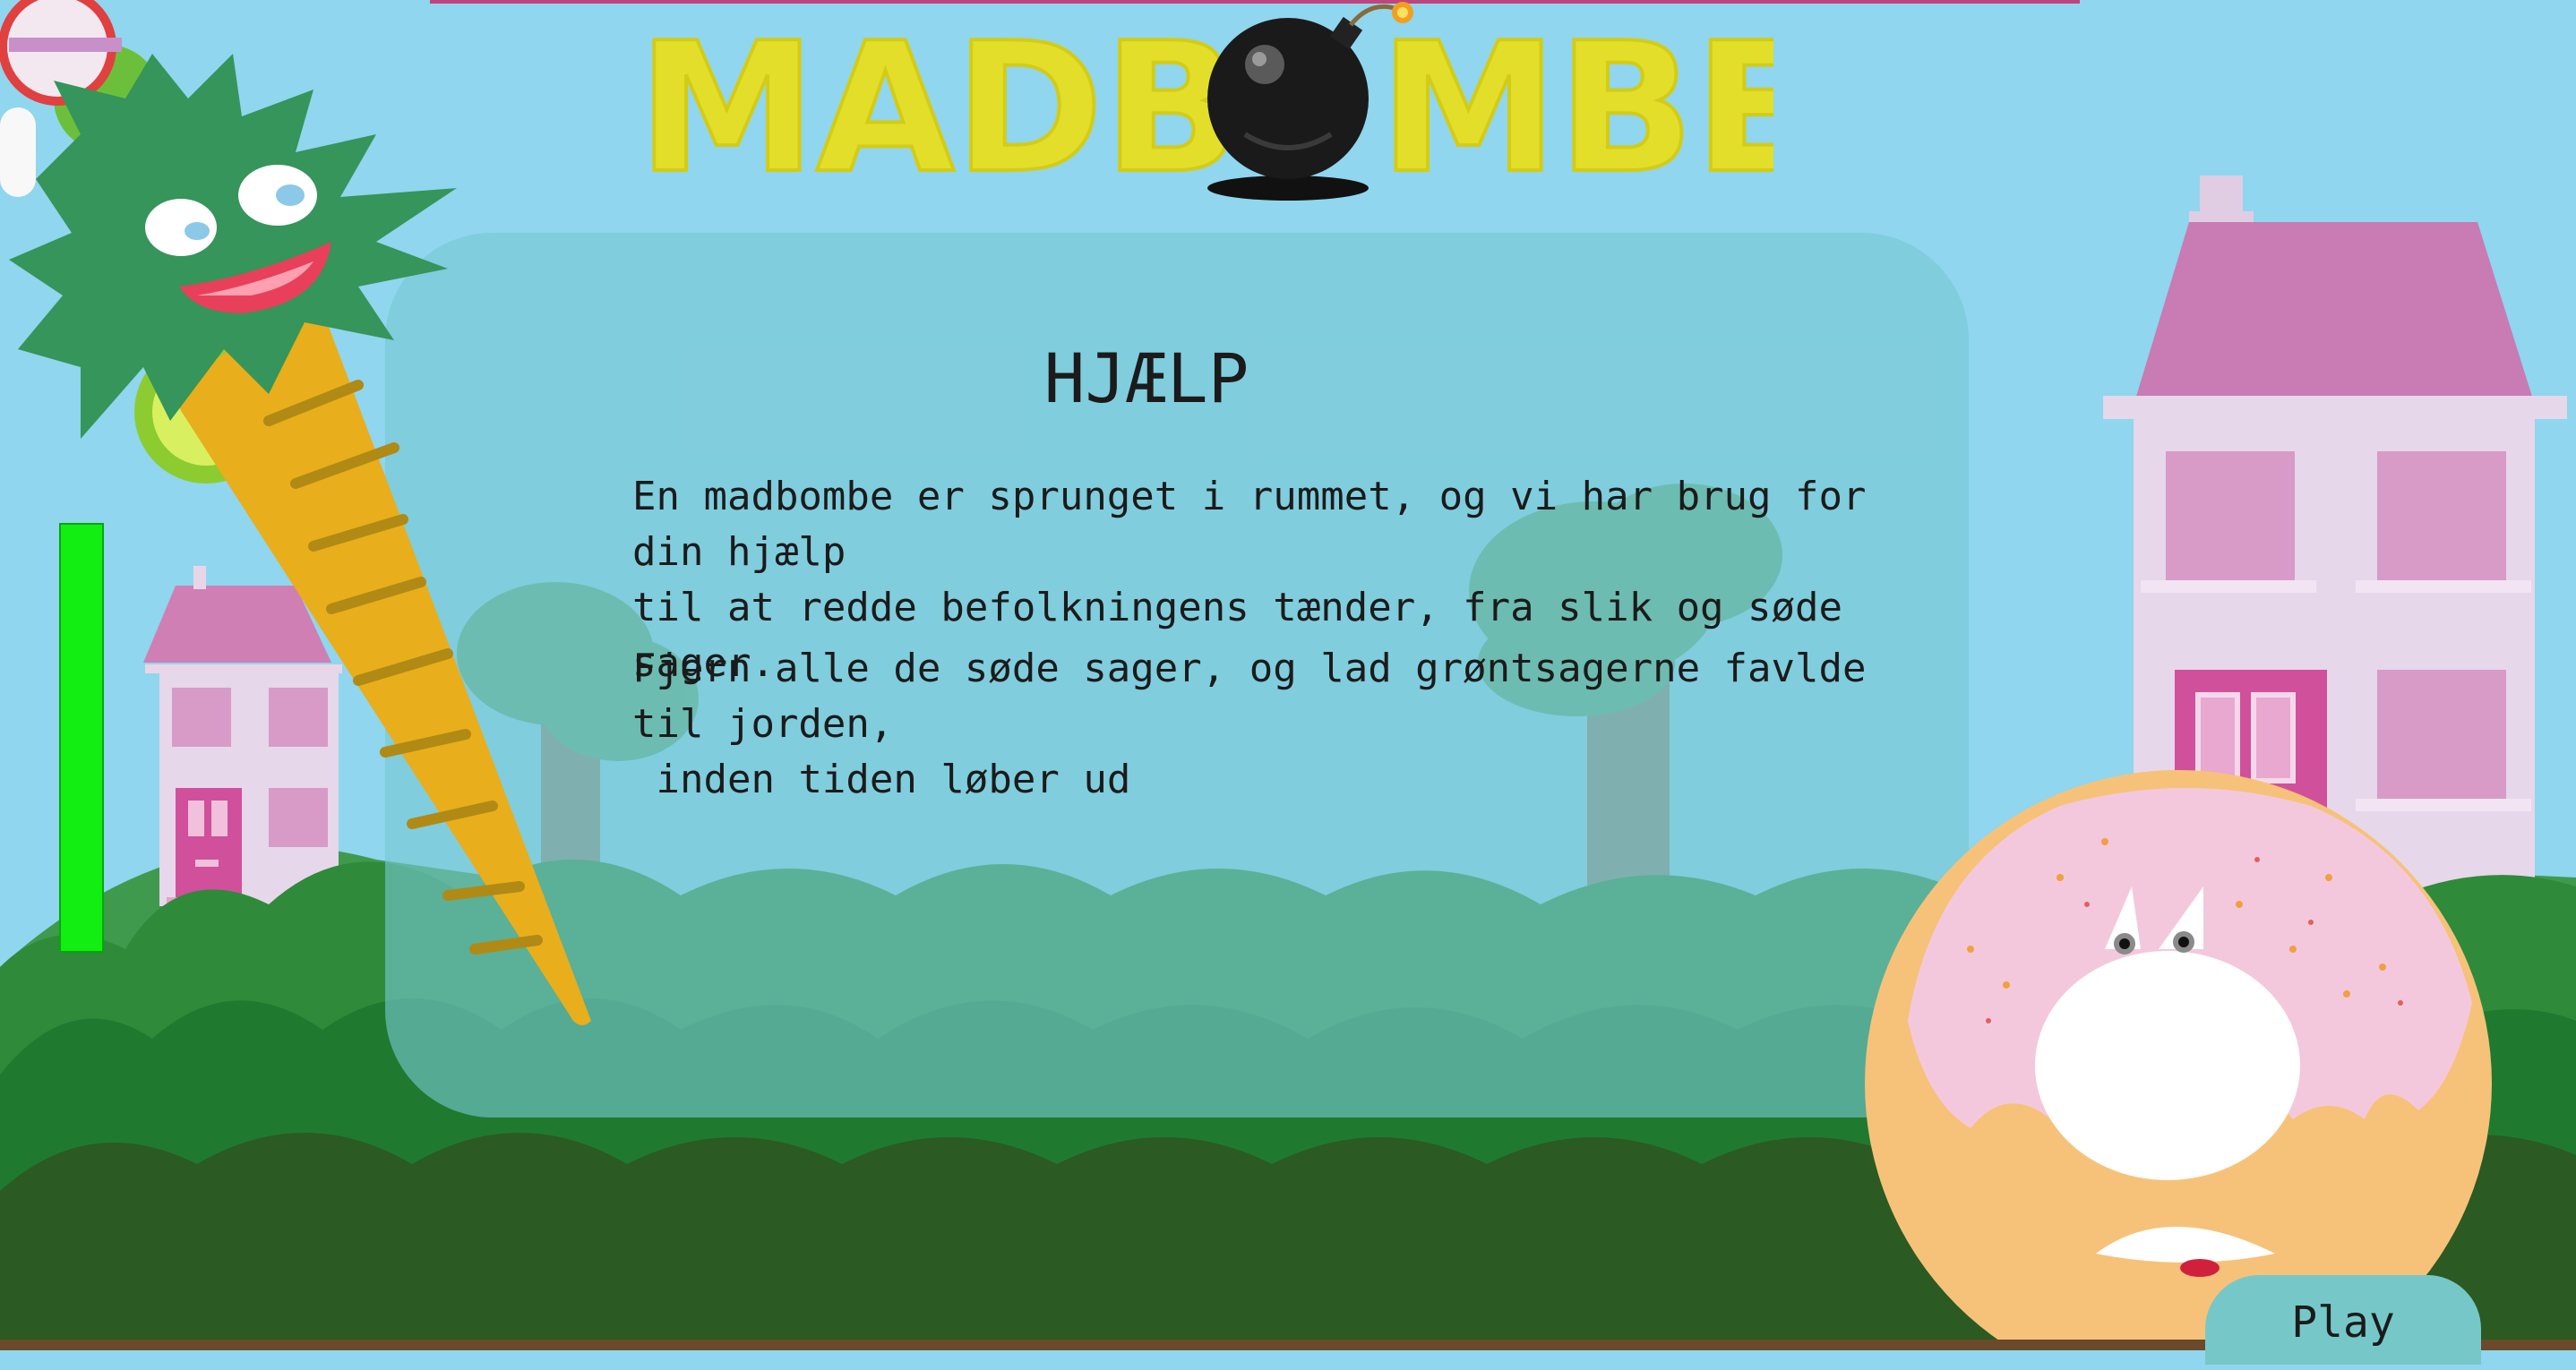 This screenshot has width=2576, height=1370. I want to click on play-button: Play, so click(2343, 1320).